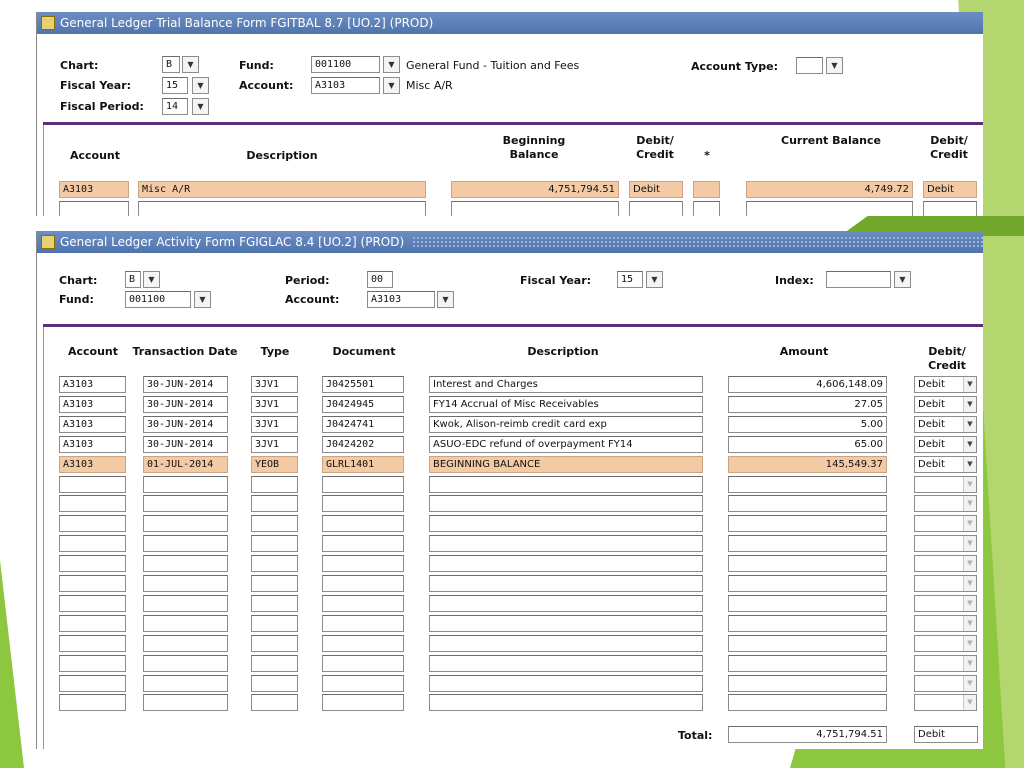 Image resolution: width=1024 pixels, height=768 pixels. I want to click on fiscal-period-field: 14, so click(175, 106).